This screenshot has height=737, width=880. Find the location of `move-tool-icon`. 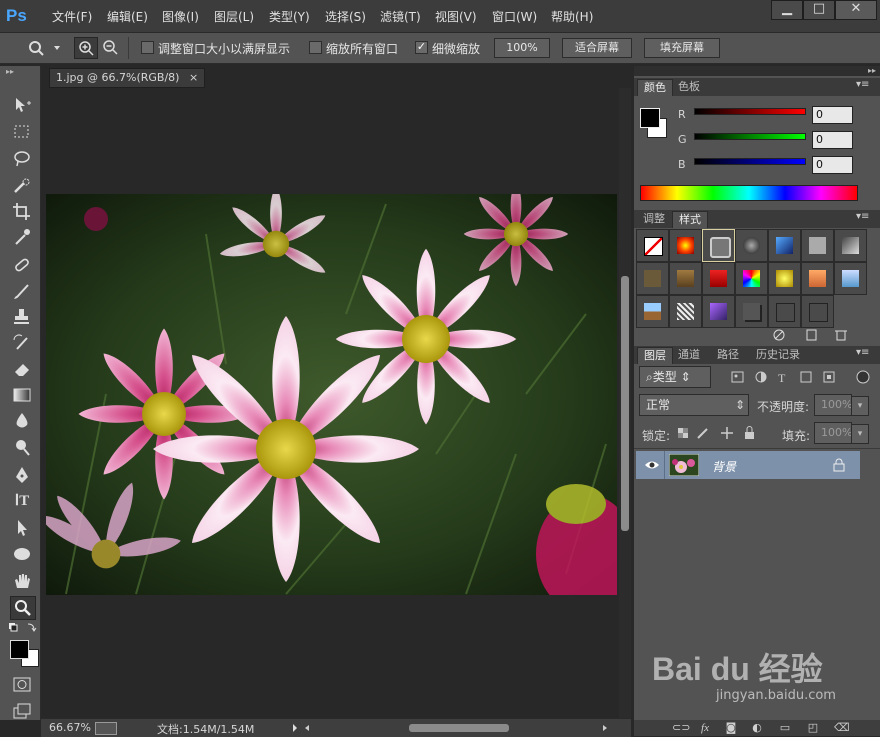

move-tool-icon is located at coordinates (22, 105).